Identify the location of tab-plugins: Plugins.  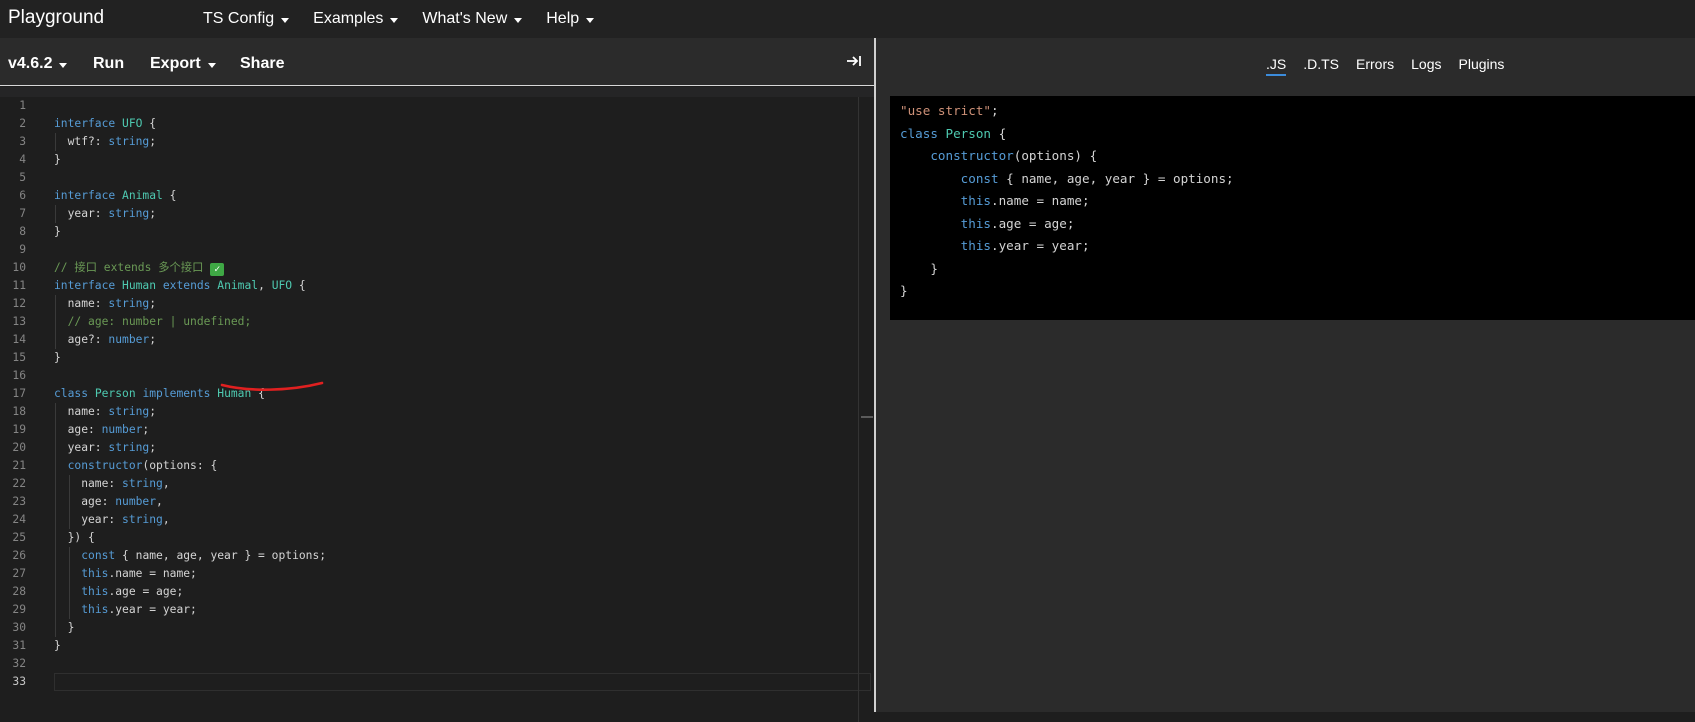
(1482, 66).